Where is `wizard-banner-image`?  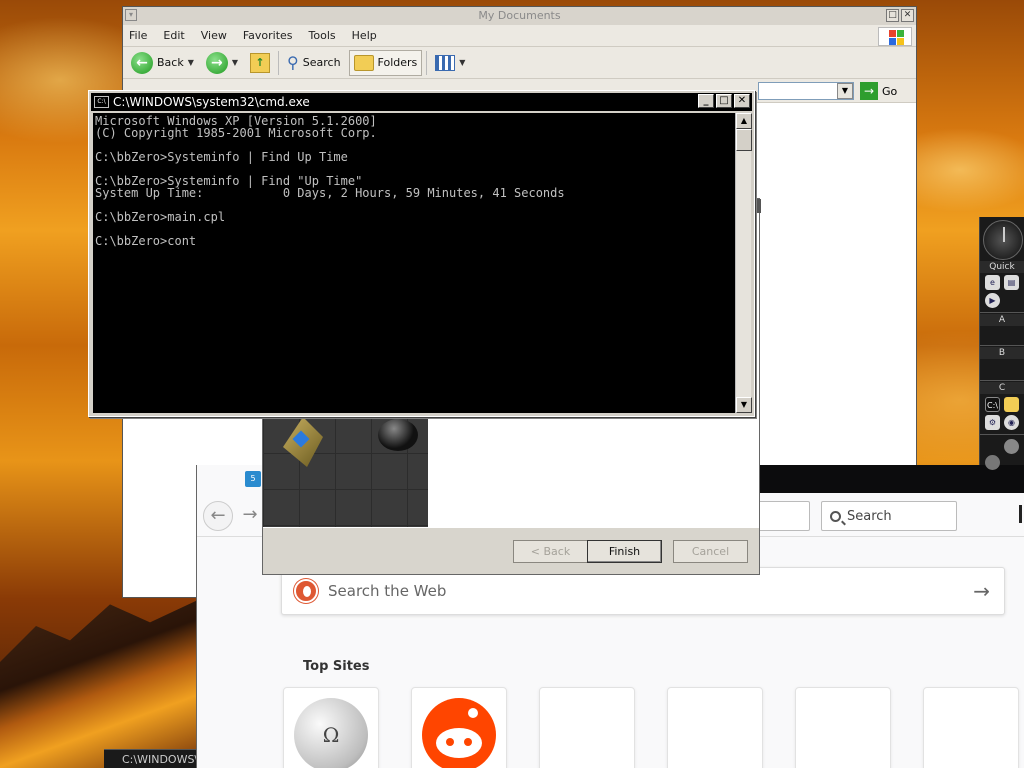
wizard-banner-image is located at coordinates (345, 472).